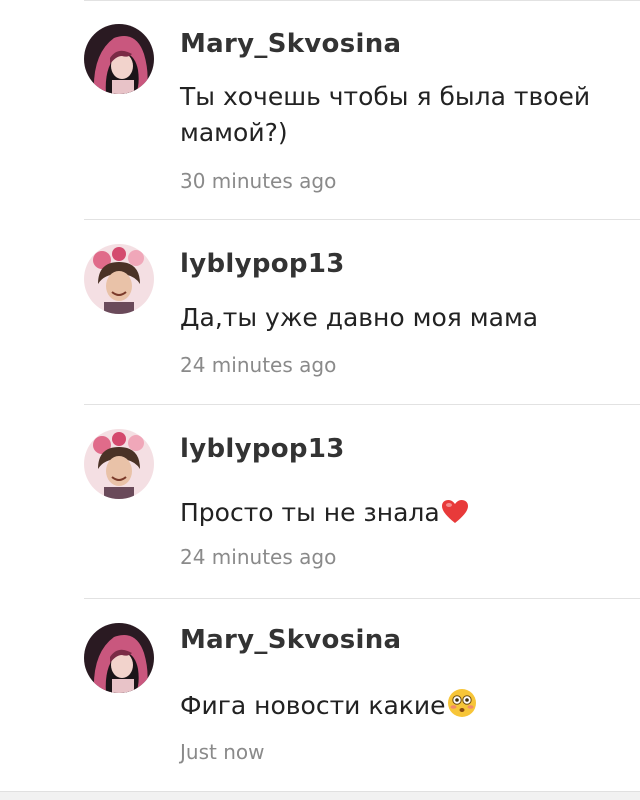 The image size is (640, 800). What do you see at coordinates (310, 512) in the screenshot?
I see `comment-text-content: Просто ты не знала` at bounding box center [310, 512].